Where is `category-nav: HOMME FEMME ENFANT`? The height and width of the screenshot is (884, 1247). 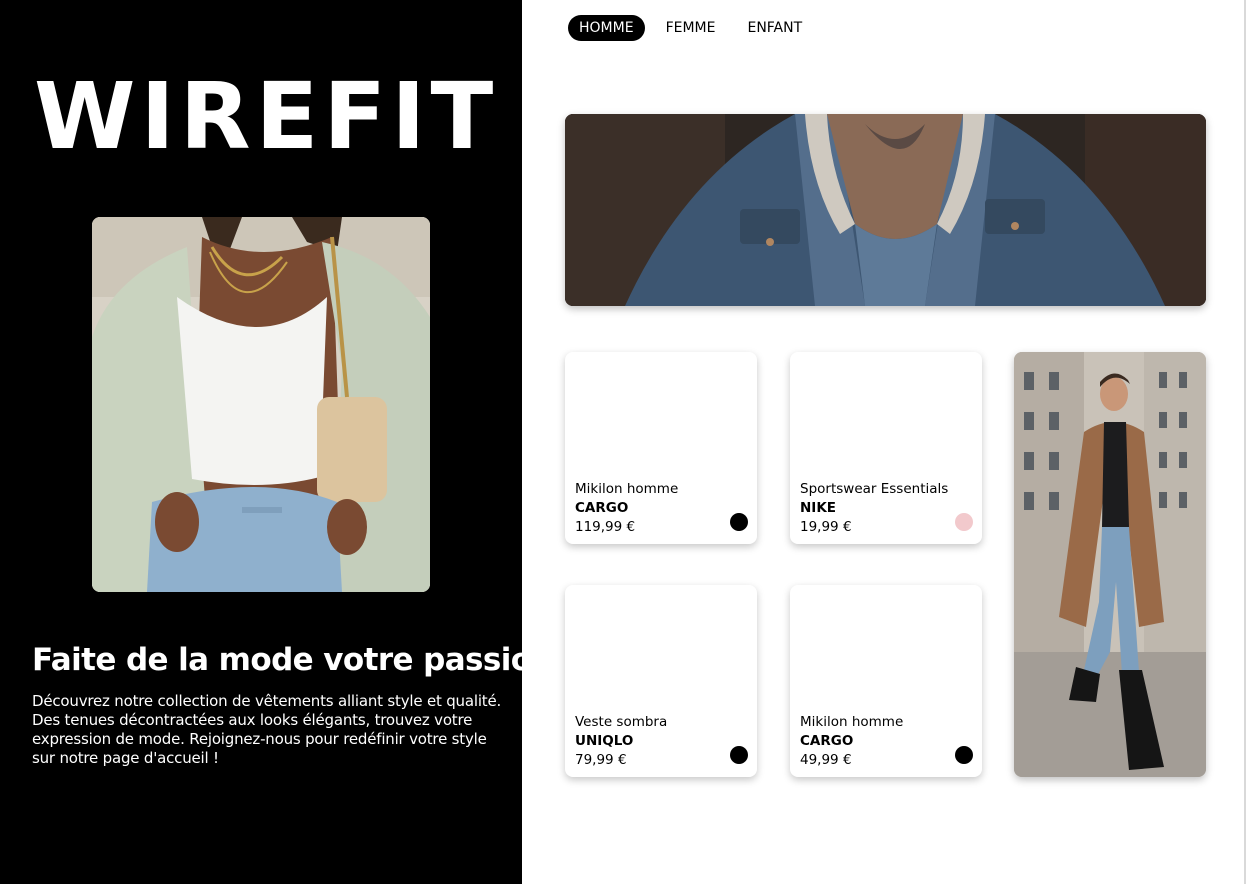 category-nav: HOMME FEMME ENFANT is located at coordinates (690, 28).